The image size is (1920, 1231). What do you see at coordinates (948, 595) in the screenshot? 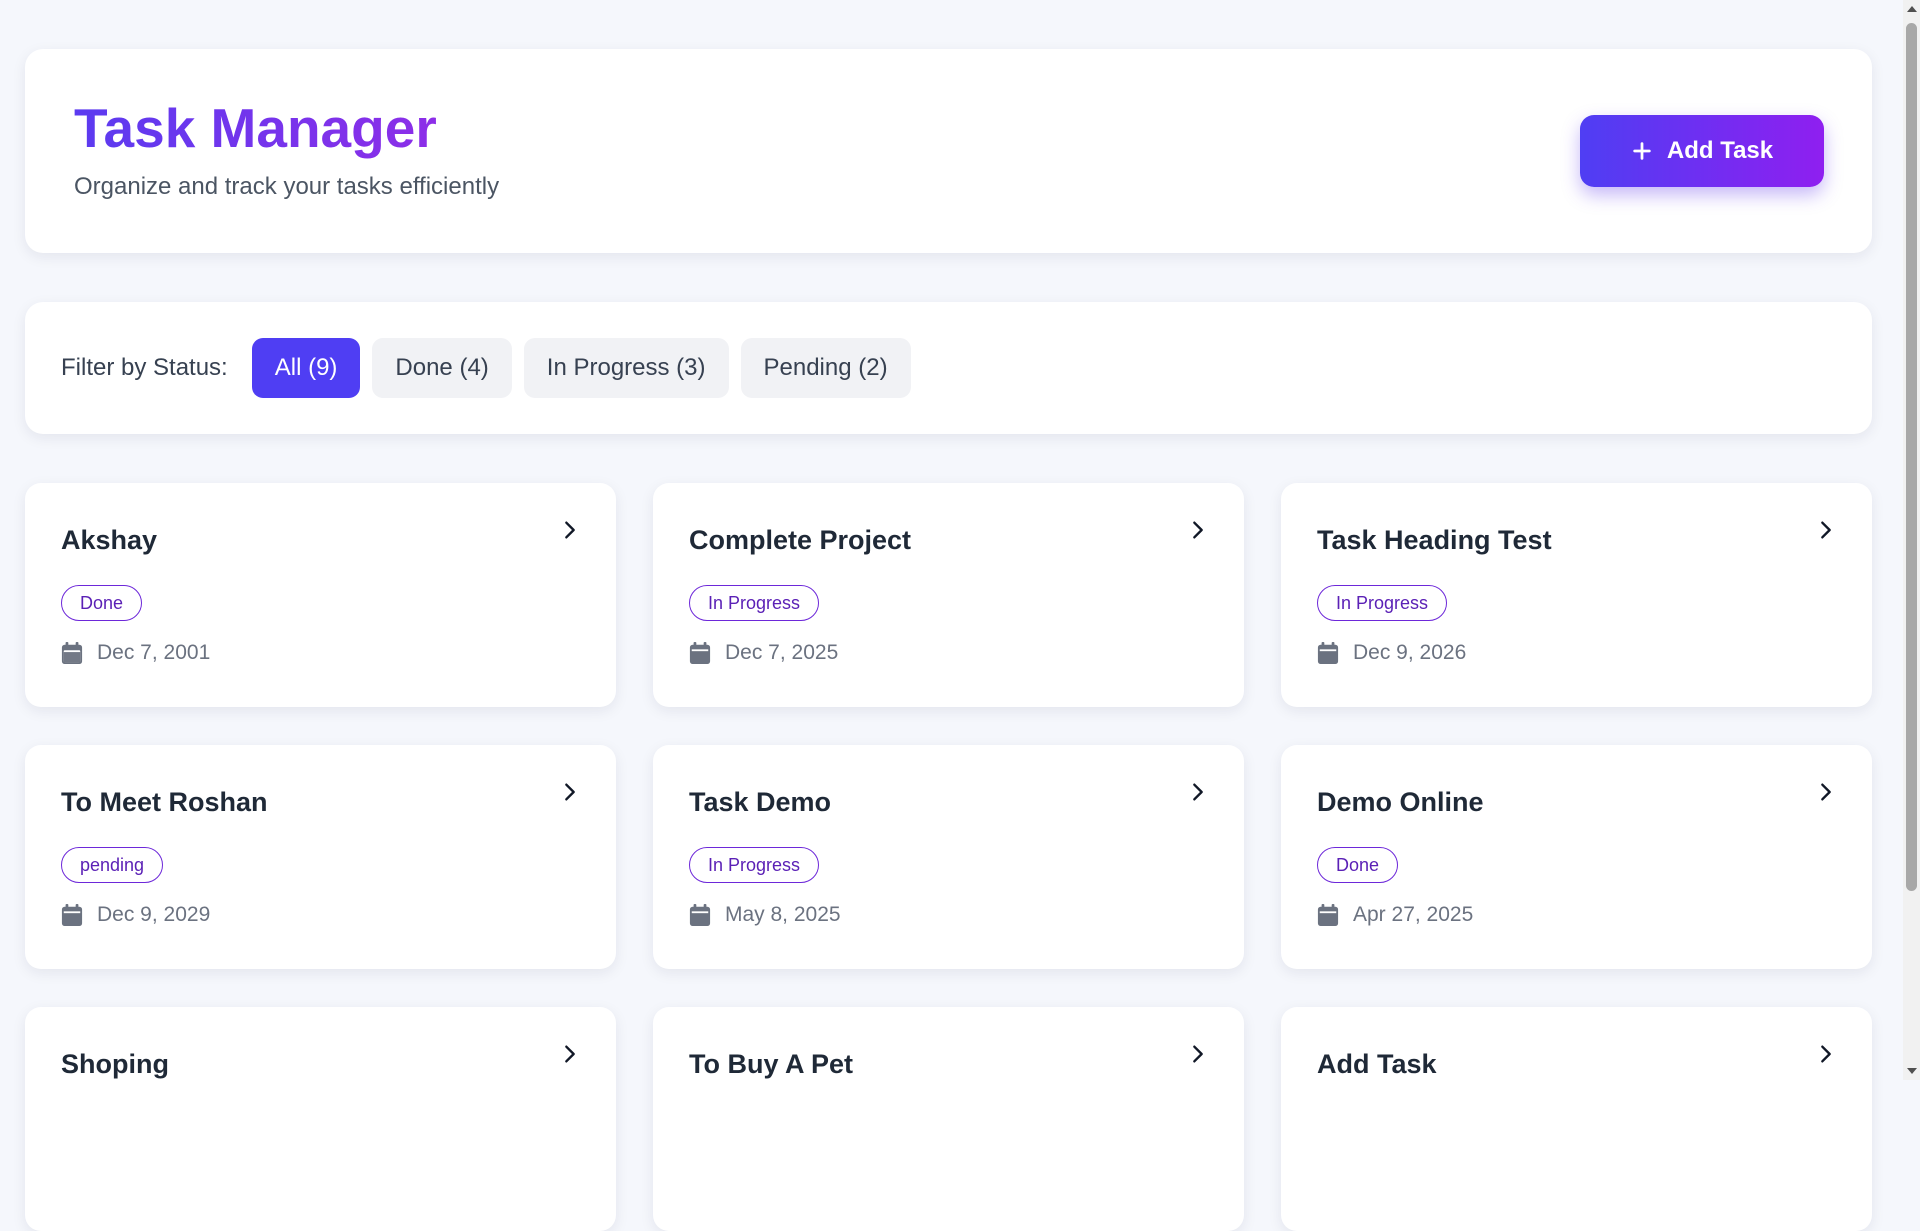
I see `task-card: Complete Project In Progress Dec 7, 2025` at bounding box center [948, 595].